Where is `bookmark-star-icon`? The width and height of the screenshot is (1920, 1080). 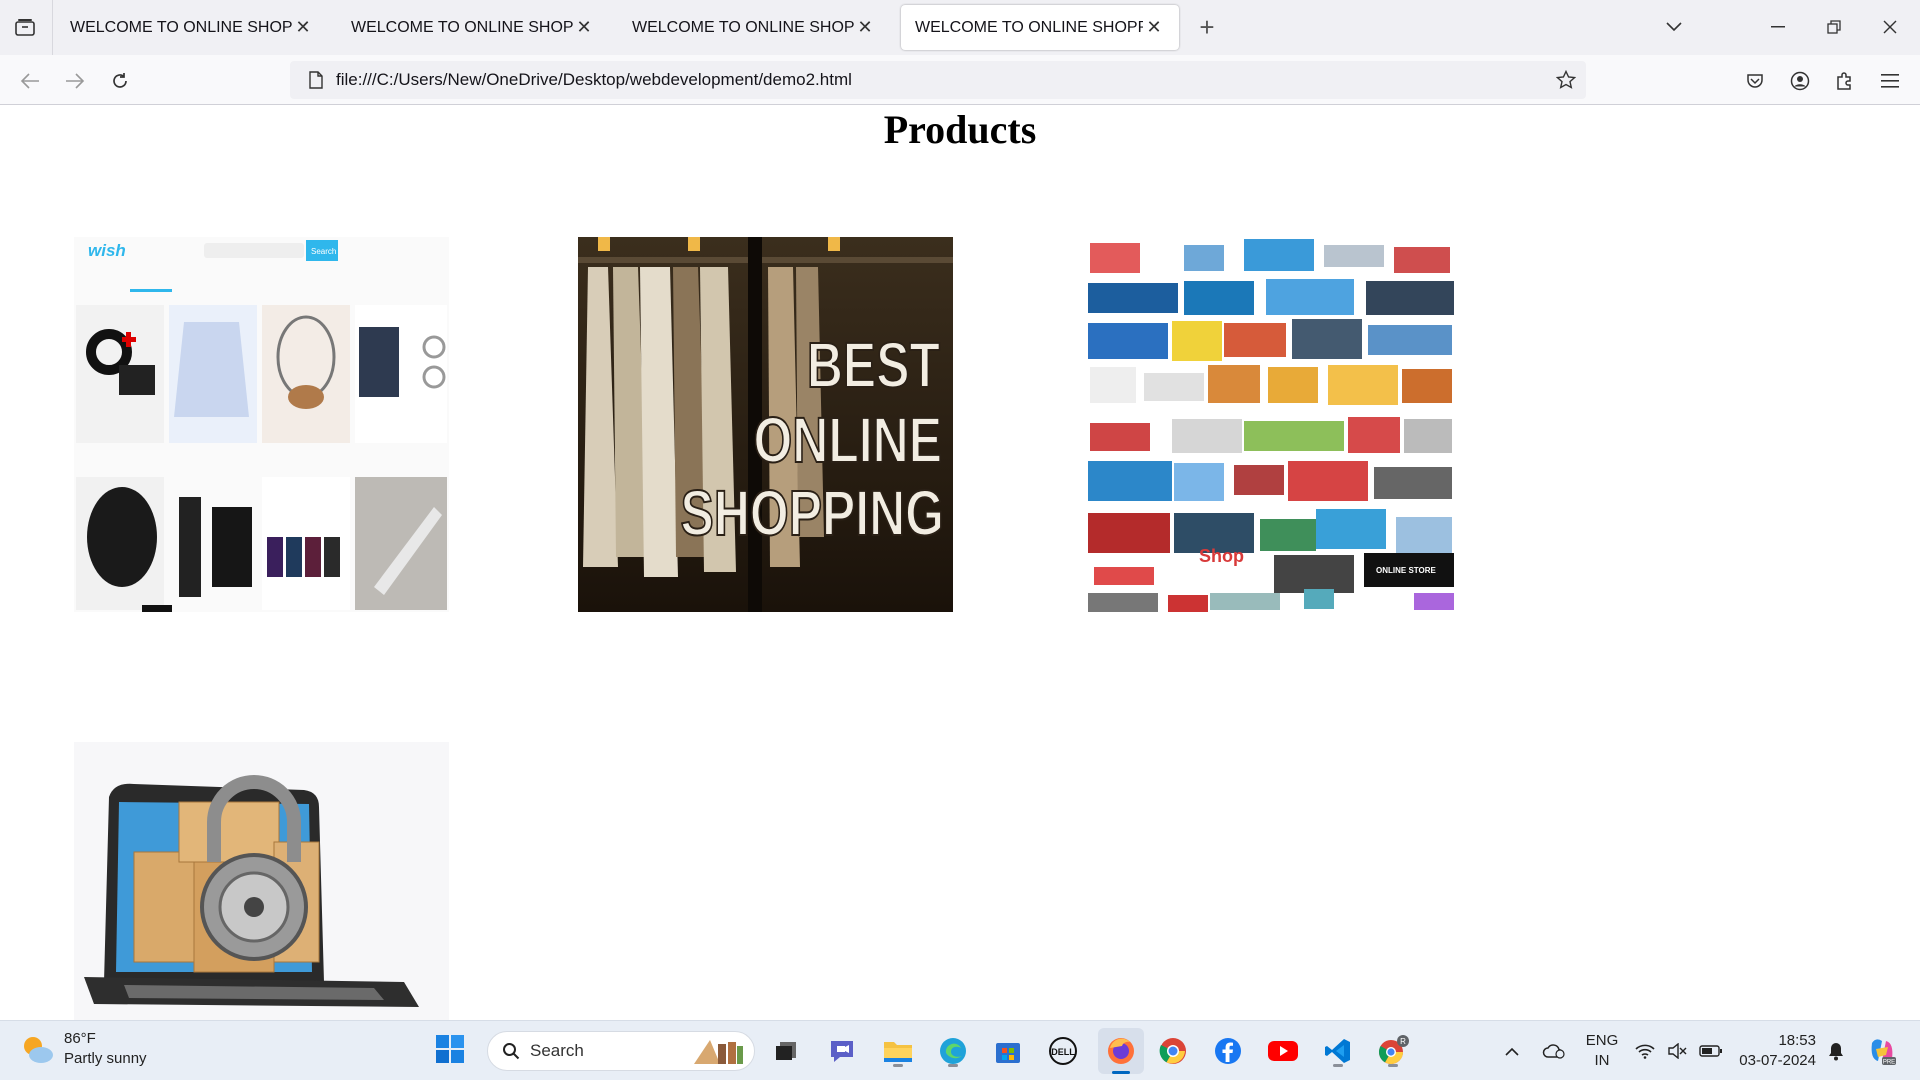
bookmark-star-icon is located at coordinates (1566, 80).